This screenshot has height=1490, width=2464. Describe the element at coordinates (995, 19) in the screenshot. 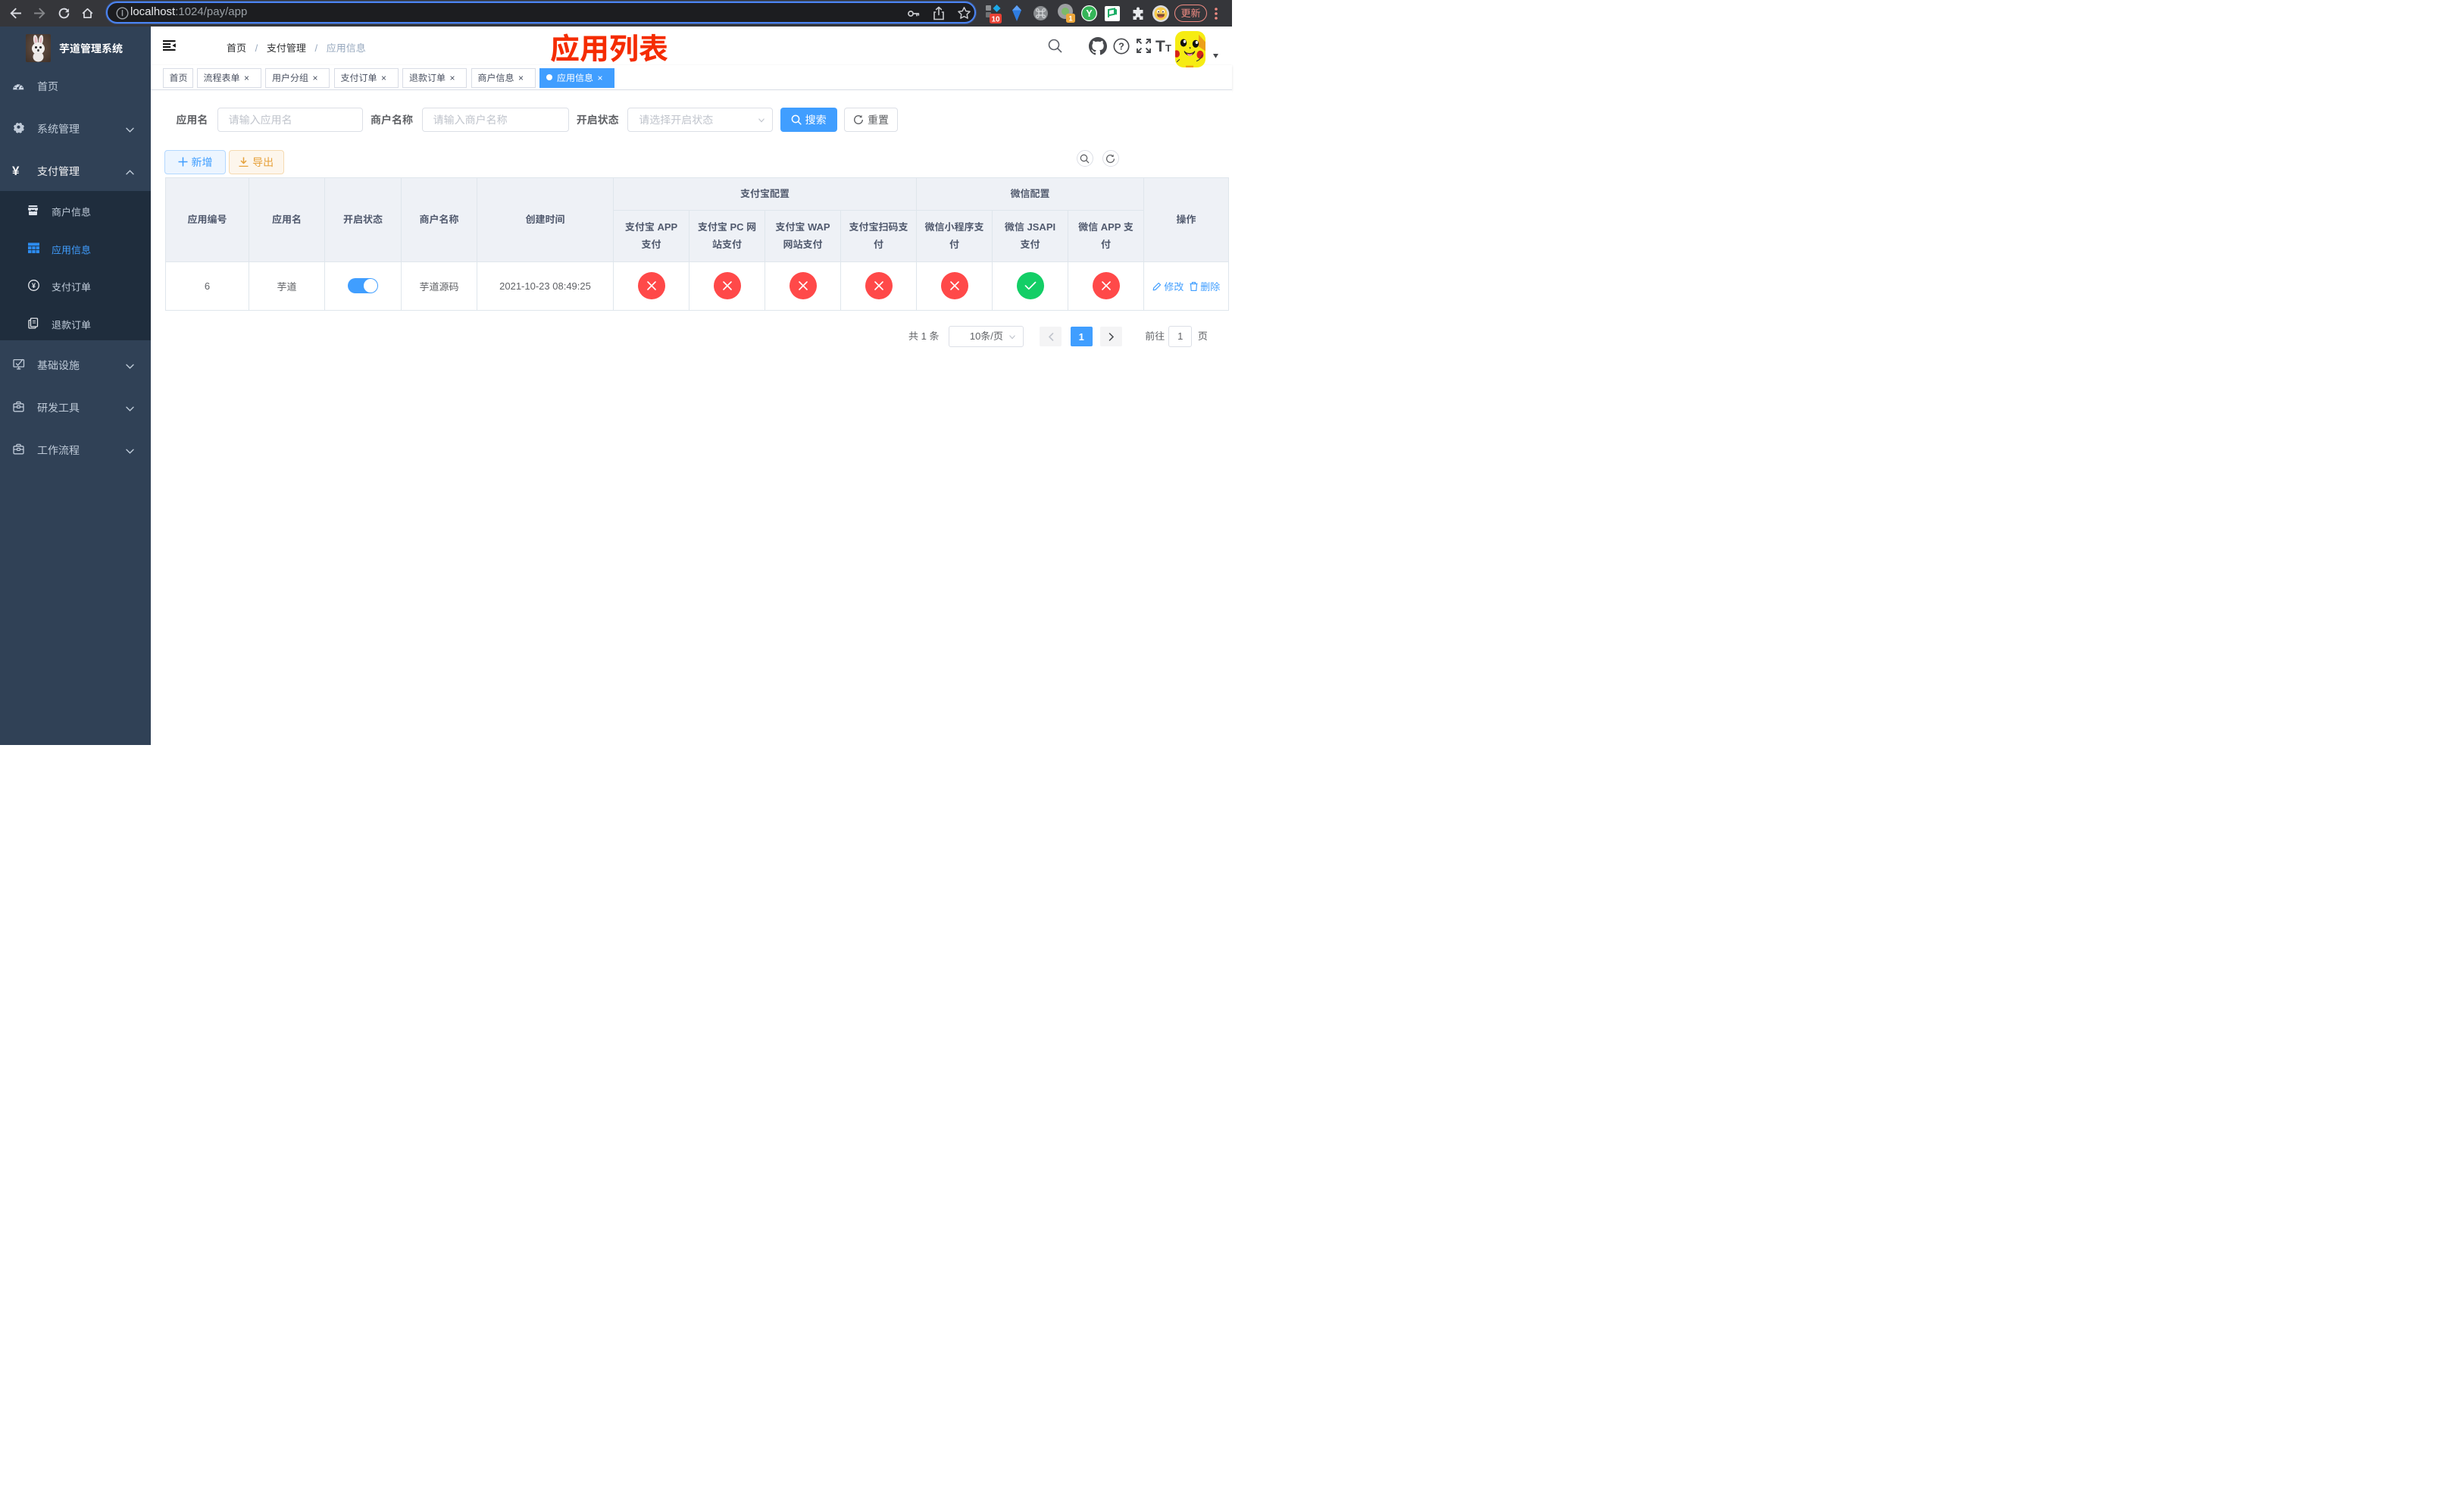

I see `svg-text: 10` at that location.